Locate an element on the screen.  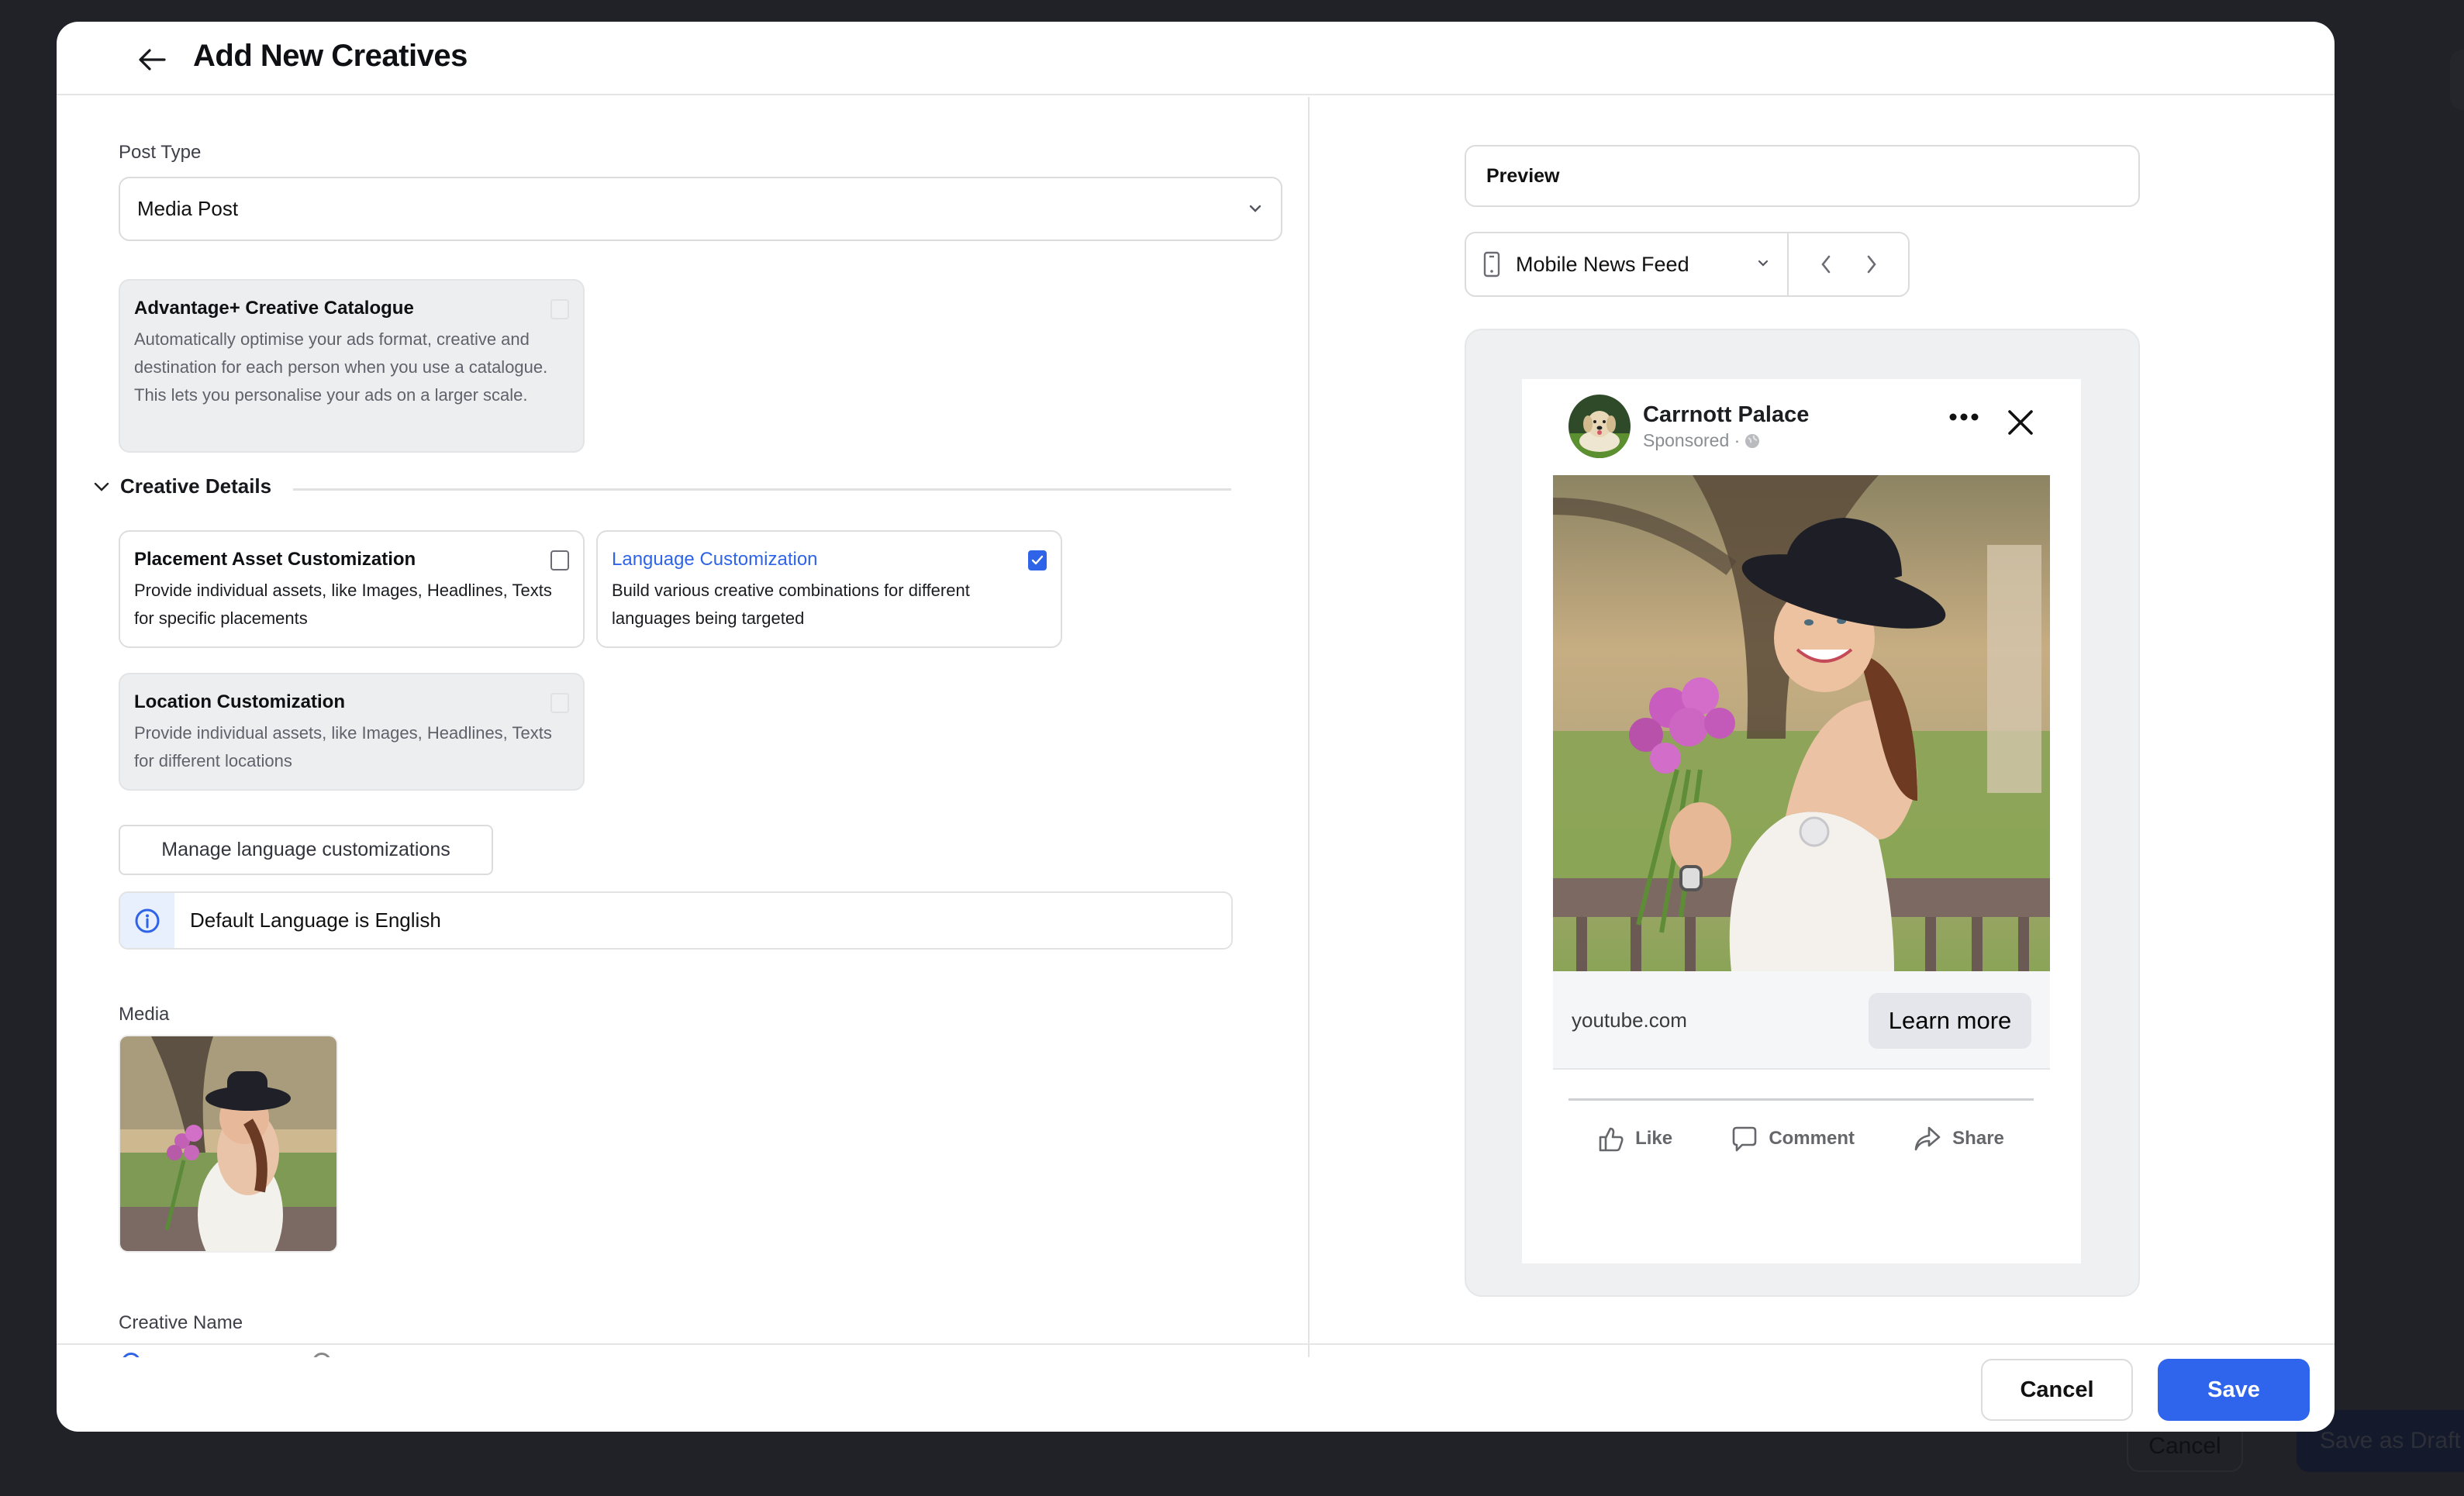
like-label: Like is located at coordinates (1654, 1138).